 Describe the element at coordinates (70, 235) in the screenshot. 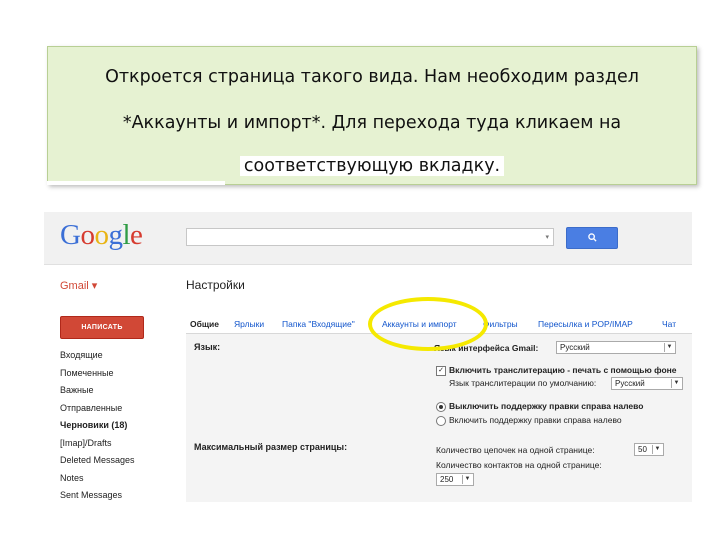

I see `logo-letter: G` at that location.